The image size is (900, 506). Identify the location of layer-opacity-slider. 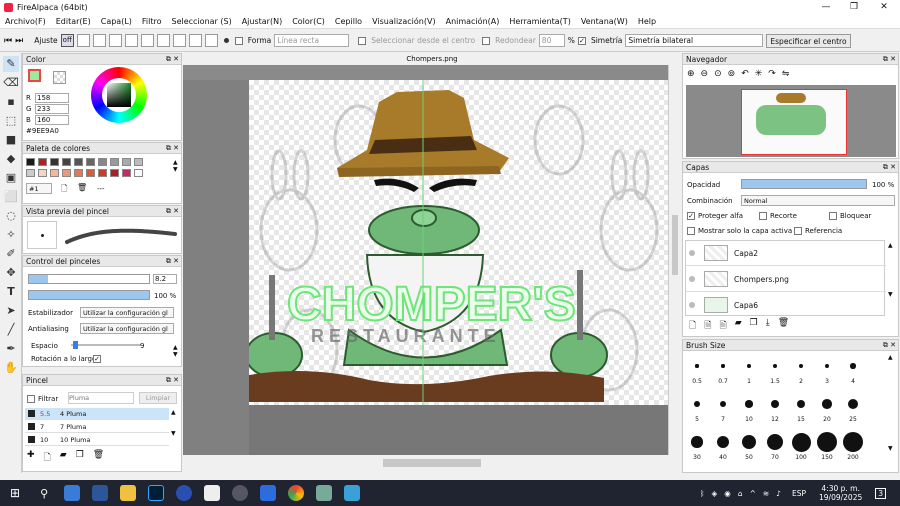
(804, 184).